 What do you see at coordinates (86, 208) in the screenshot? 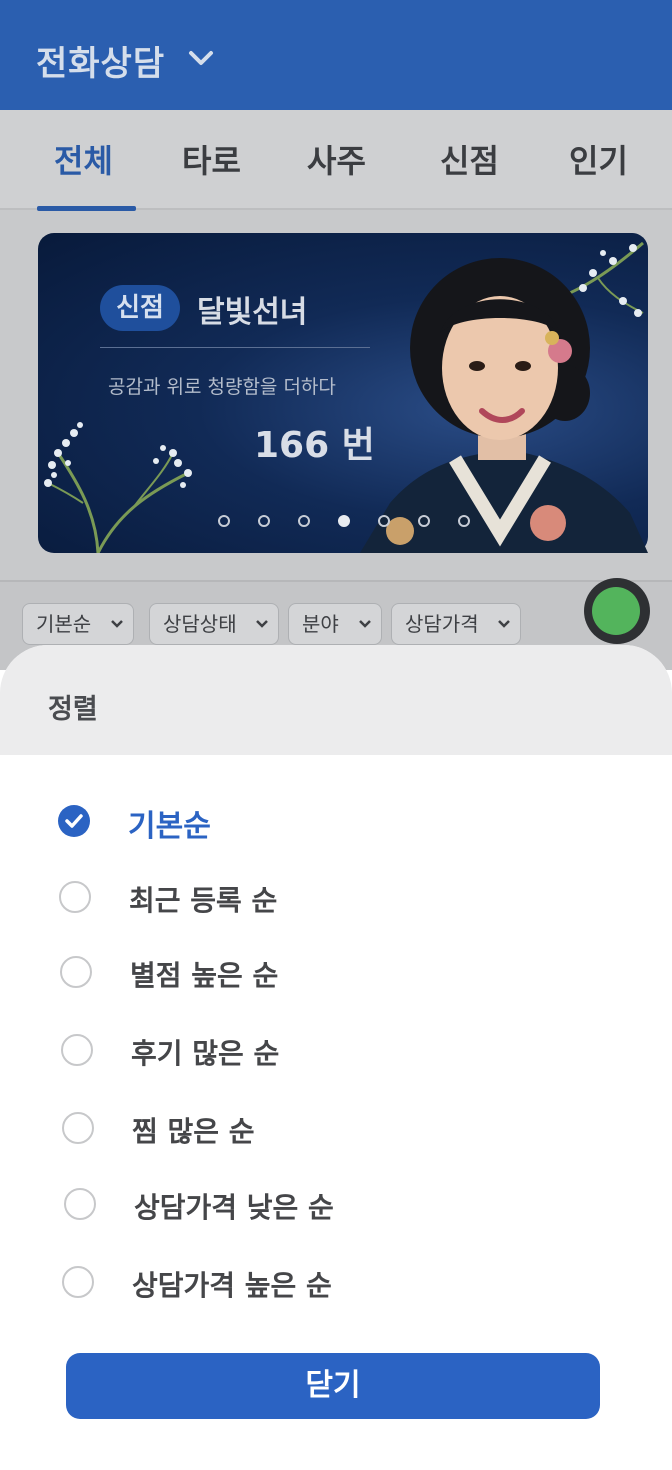
I see `active-tab-indicator` at bounding box center [86, 208].